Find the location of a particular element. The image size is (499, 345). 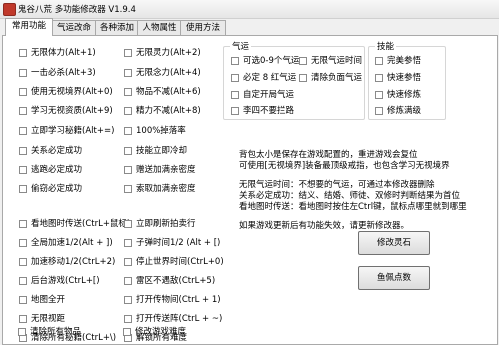

checkbox-label: 无限视距 is located at coordinates (48, 319).